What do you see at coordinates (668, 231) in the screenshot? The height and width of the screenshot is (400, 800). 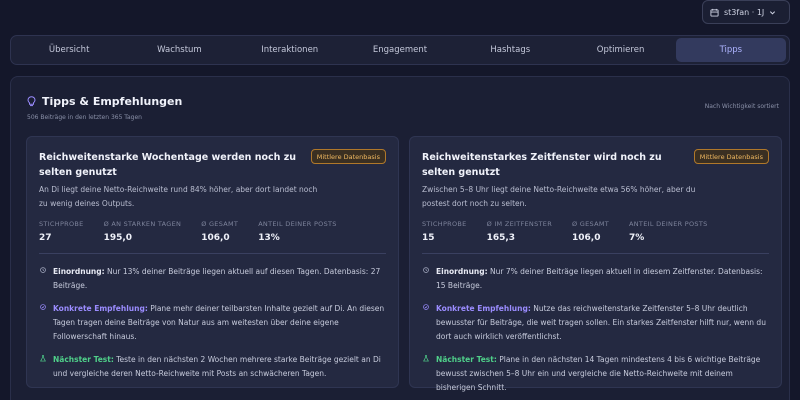 I see `stat-share: Anteil deiner Posts 7%` at bounding box center [668, 231].